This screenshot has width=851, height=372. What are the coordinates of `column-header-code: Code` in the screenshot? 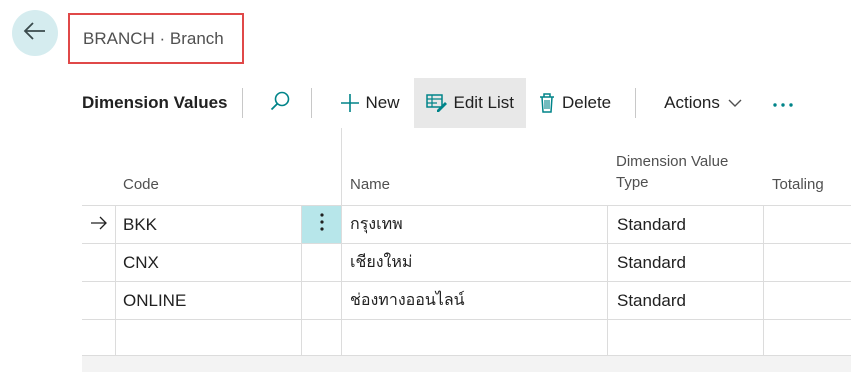 It's located at (209, 166).